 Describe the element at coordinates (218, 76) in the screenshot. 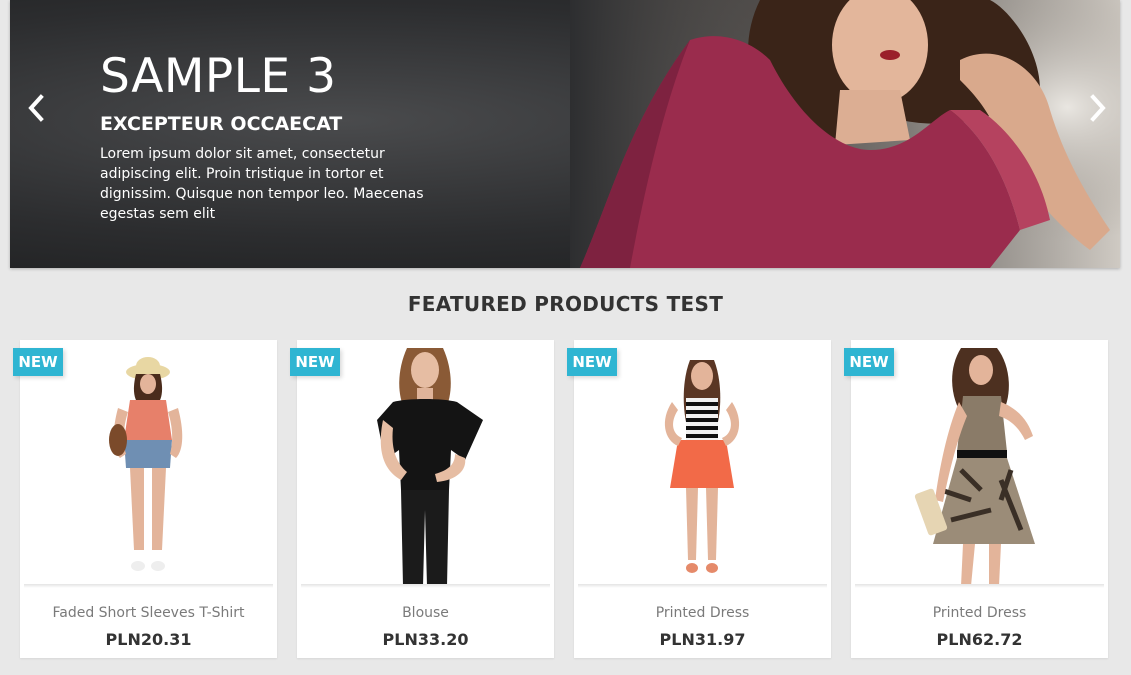

I see `slide-title: SAMPLE 3` at that location.